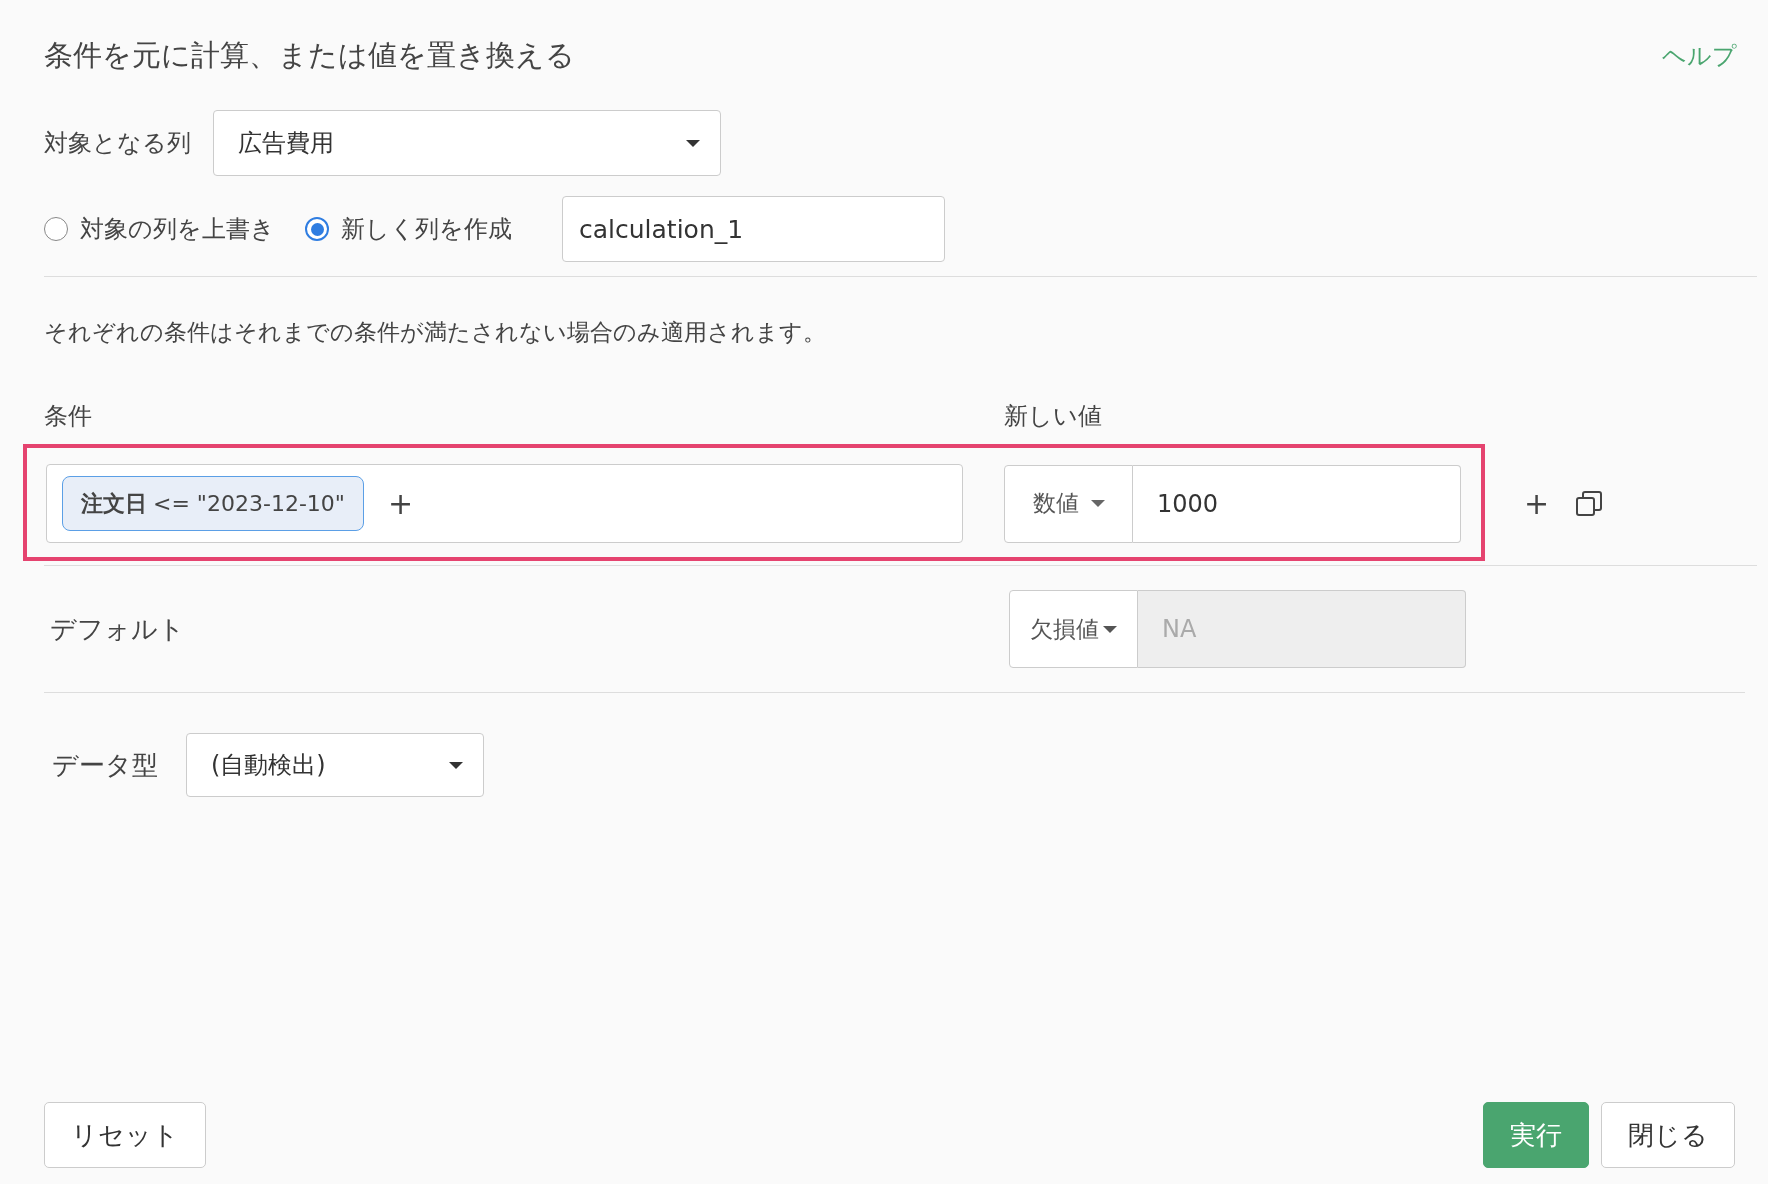 The height and width of the screenshot is (1184, 1768). What do you see at coordinates (68, 416) in the screenshot?
I see `condition-header: 条件` at bounding box center [68, 416].